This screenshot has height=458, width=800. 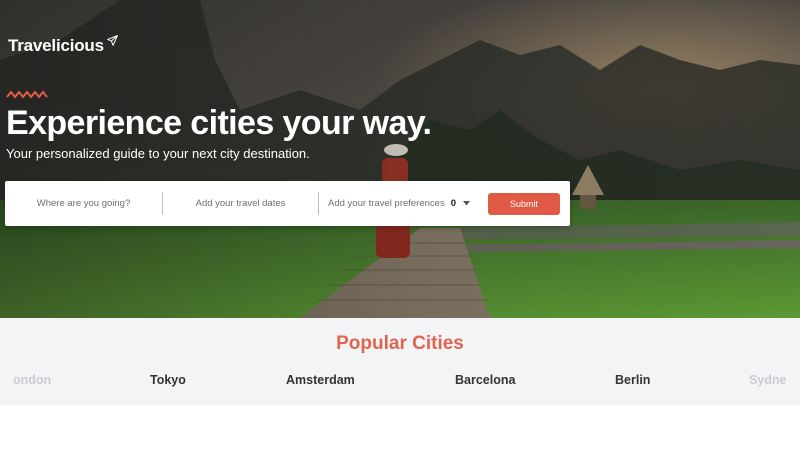 I want to click on city-link-tokyo: Tokyo, so click(x=168, y=380).